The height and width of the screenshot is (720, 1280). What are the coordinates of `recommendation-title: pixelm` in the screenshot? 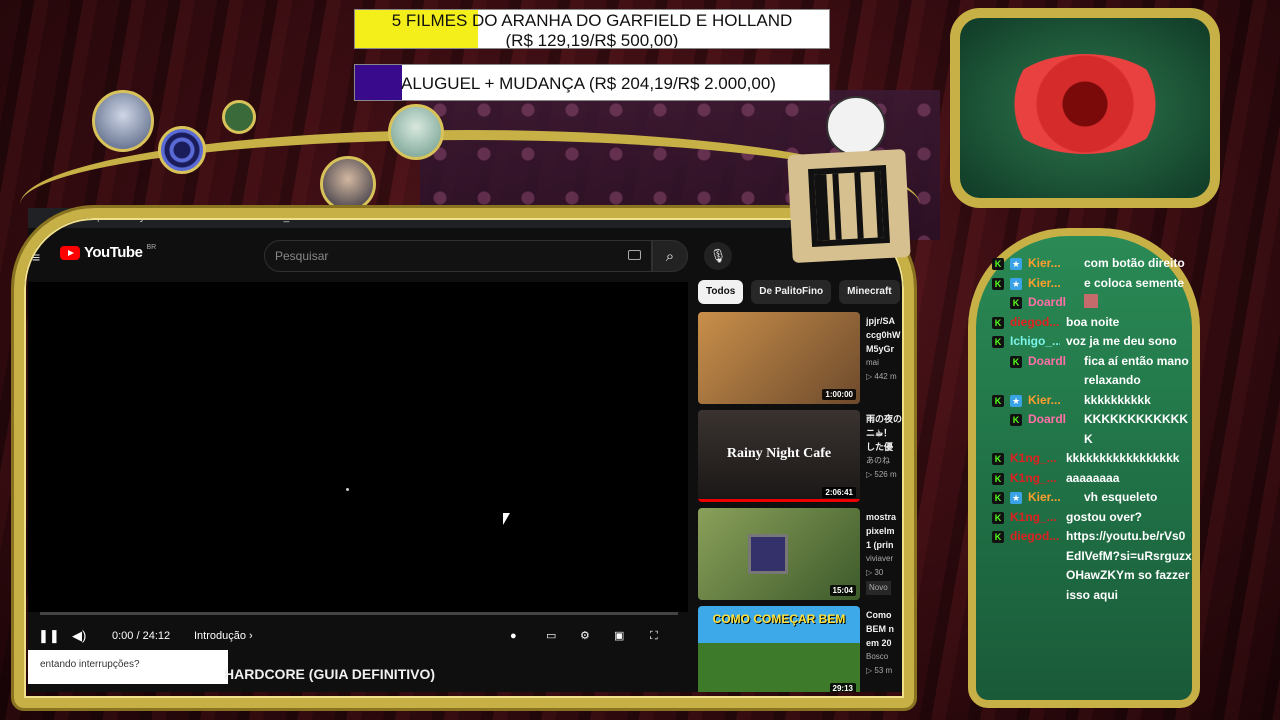 It's located at (880, 531).